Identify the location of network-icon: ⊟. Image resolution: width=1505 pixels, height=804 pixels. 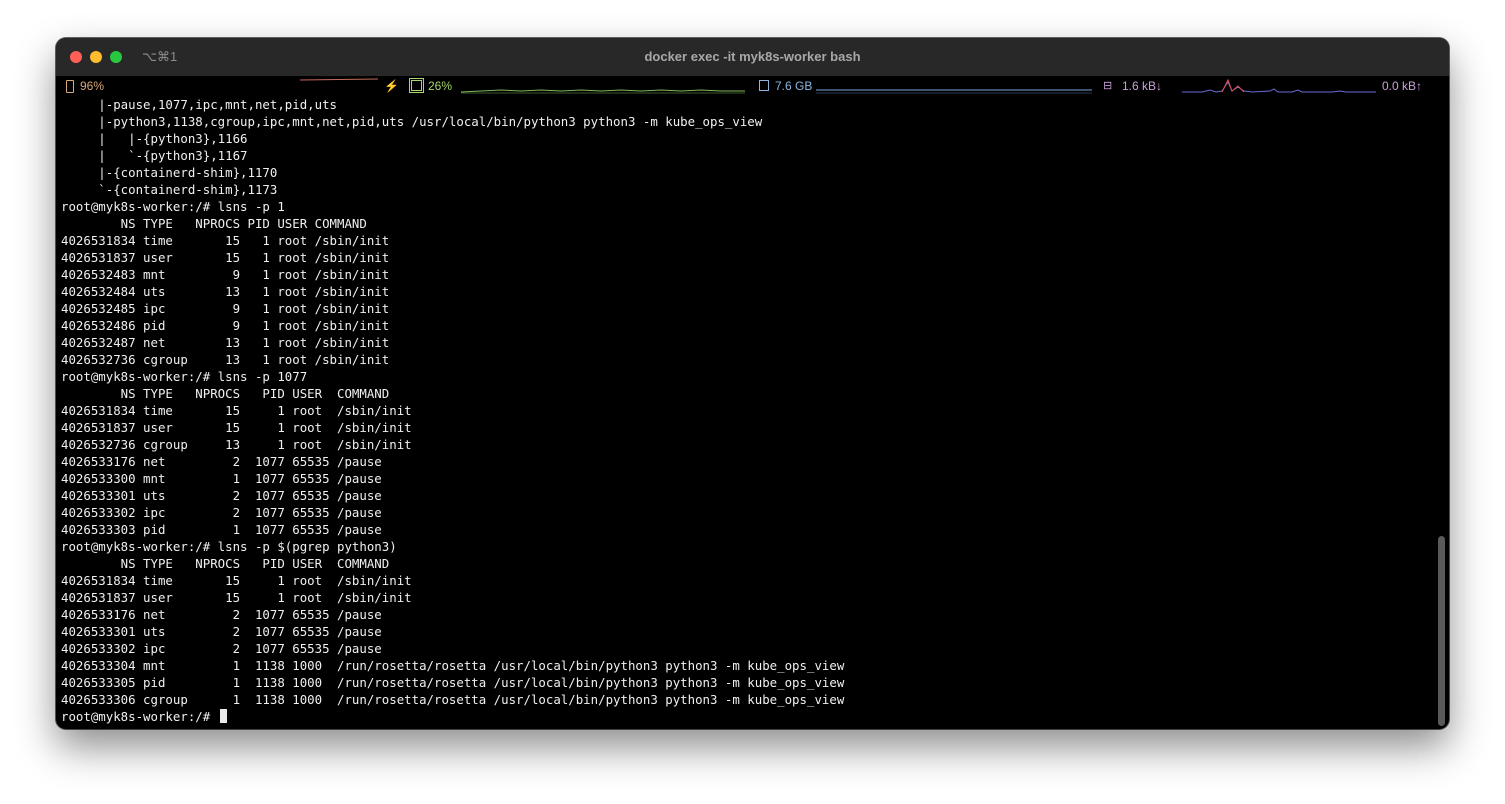
(1108, 86).